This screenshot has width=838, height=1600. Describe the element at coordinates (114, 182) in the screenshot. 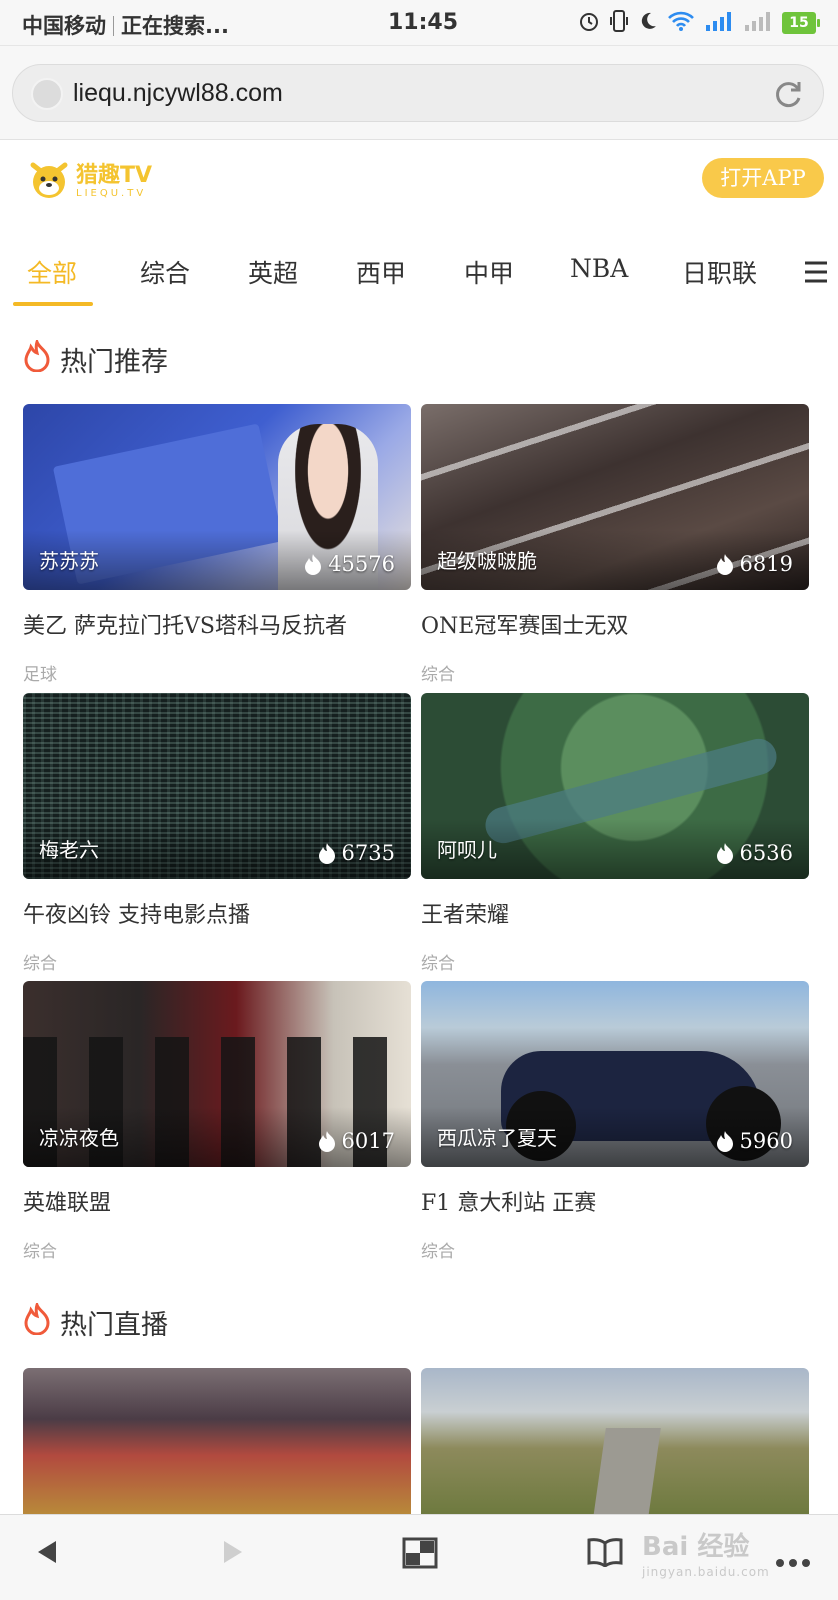

I see `logo-text: 猎趣TV LIEQU.TV` at that location.